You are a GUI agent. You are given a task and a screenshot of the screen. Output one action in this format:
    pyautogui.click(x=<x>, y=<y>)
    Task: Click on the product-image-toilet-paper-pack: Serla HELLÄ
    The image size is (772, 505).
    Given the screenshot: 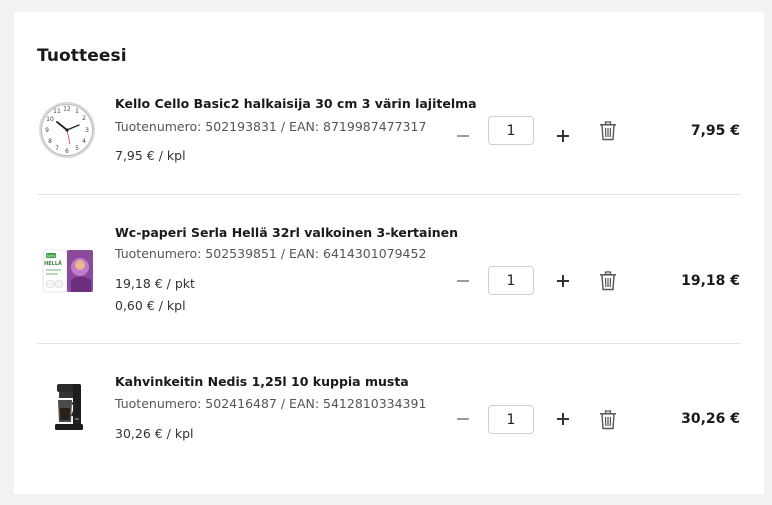 What is the action you would take?
    pyautogui.click(x=67, y=270)
    